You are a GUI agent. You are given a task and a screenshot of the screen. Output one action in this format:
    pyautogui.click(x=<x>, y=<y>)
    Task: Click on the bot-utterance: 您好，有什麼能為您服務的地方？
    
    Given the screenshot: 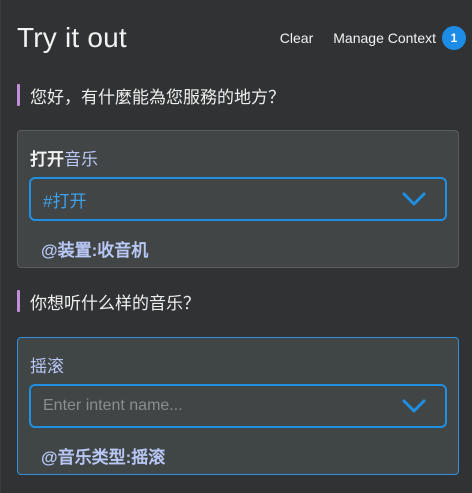 What is the action you would take?
    pyautogui.click(x=151, y=95)
    